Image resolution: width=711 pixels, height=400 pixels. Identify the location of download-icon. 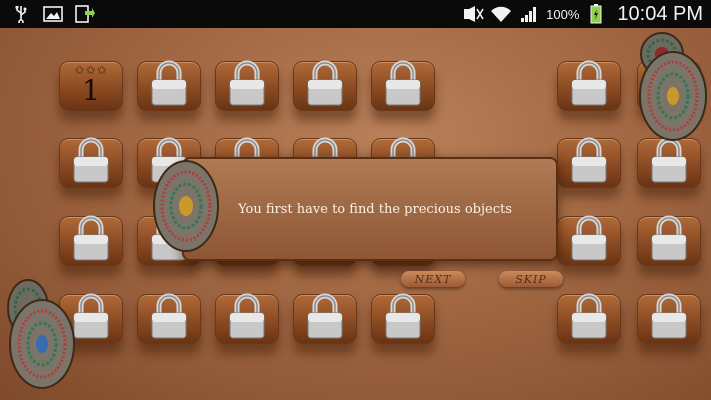
(85, 14).